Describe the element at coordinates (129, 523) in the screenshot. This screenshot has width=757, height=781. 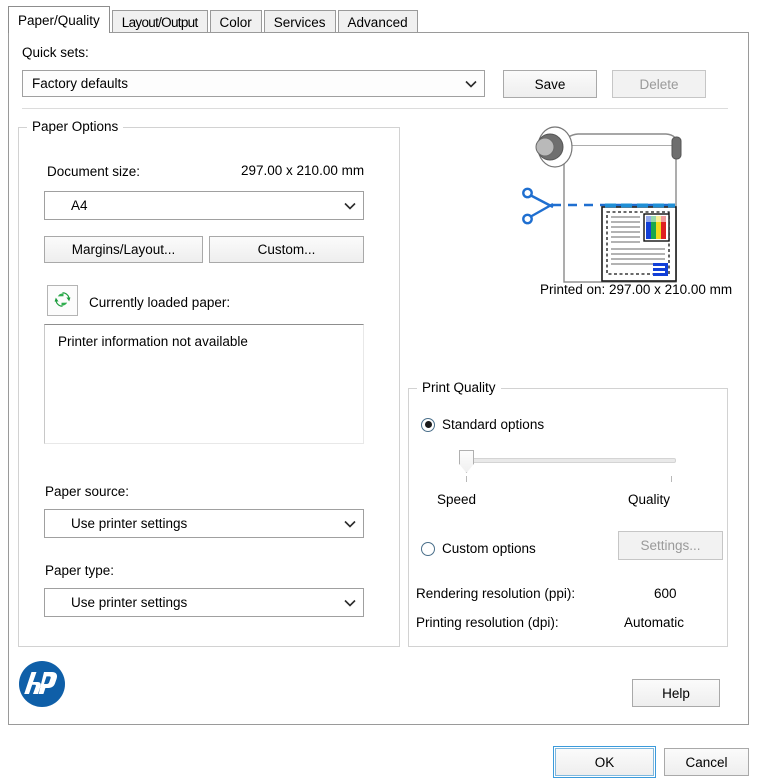
I see `paper-source-value: Use printer settings` at that location.